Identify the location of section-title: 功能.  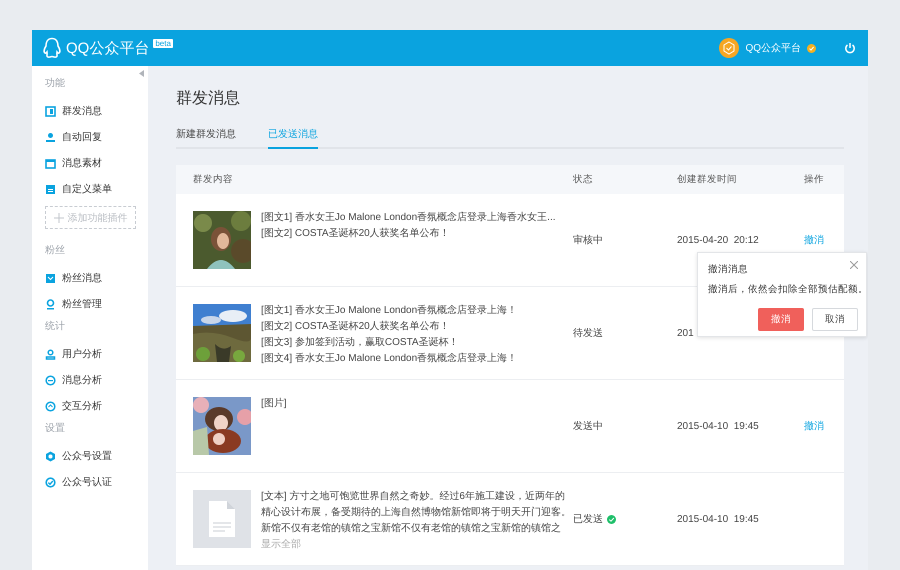
(55, 83).